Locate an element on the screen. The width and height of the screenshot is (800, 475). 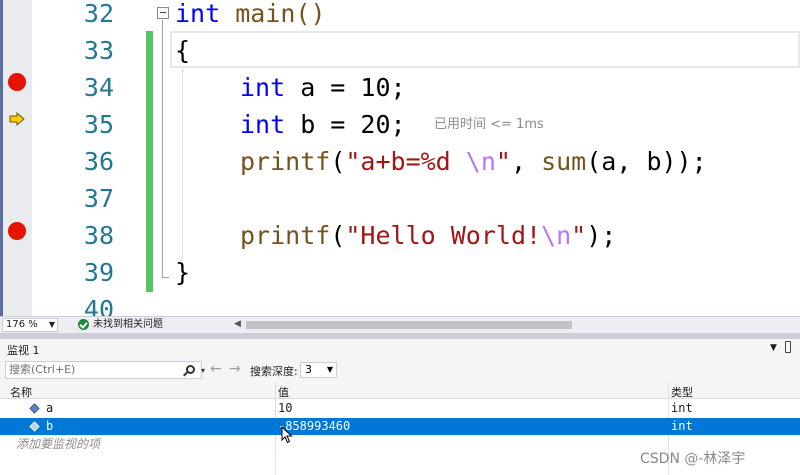
search-depth-value: 3 is located at coordinates (308, 369).